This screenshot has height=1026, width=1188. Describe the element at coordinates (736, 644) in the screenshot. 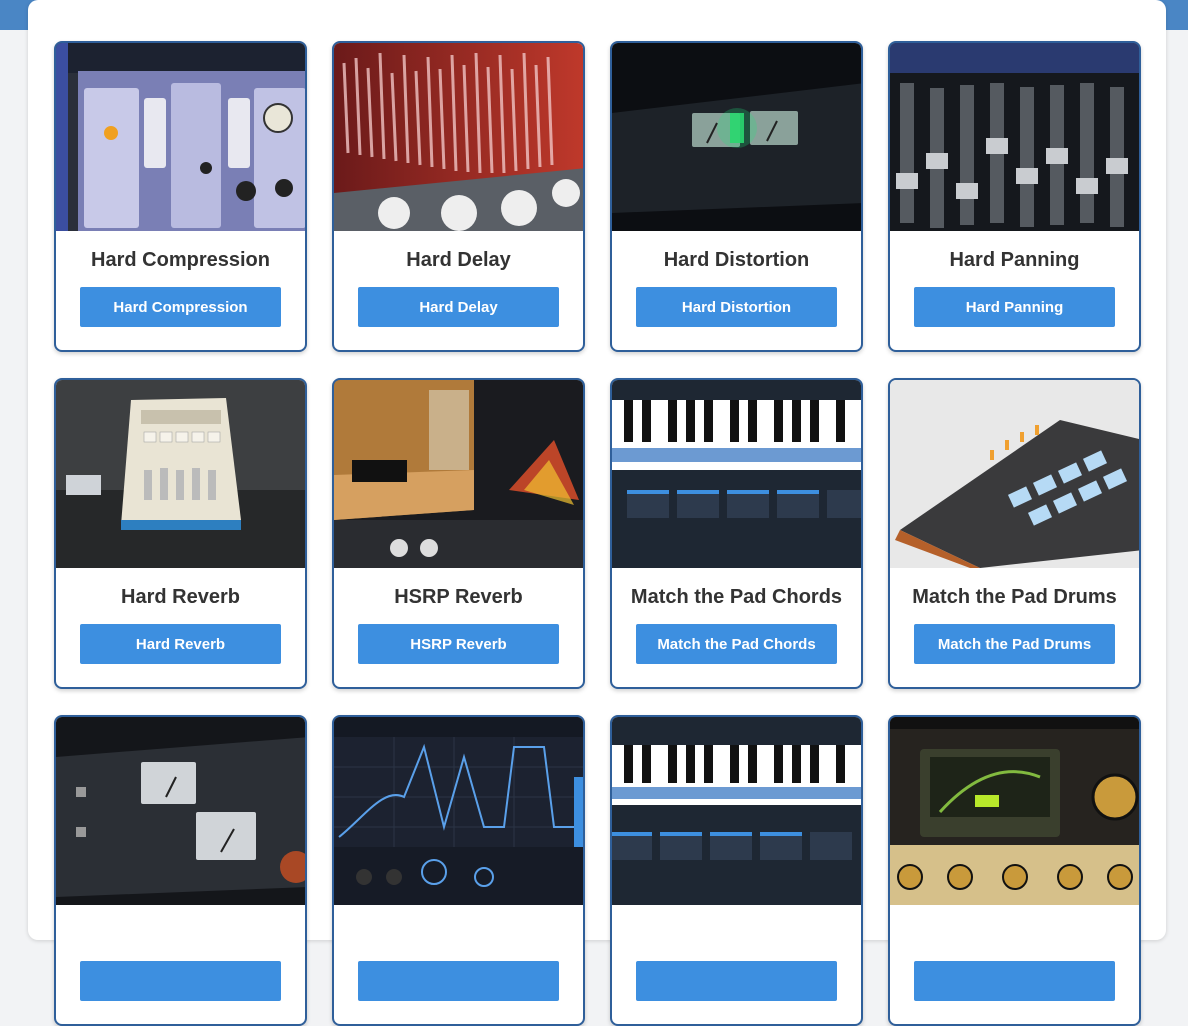

I see `card-button: Match the Pad Chords` at that location.